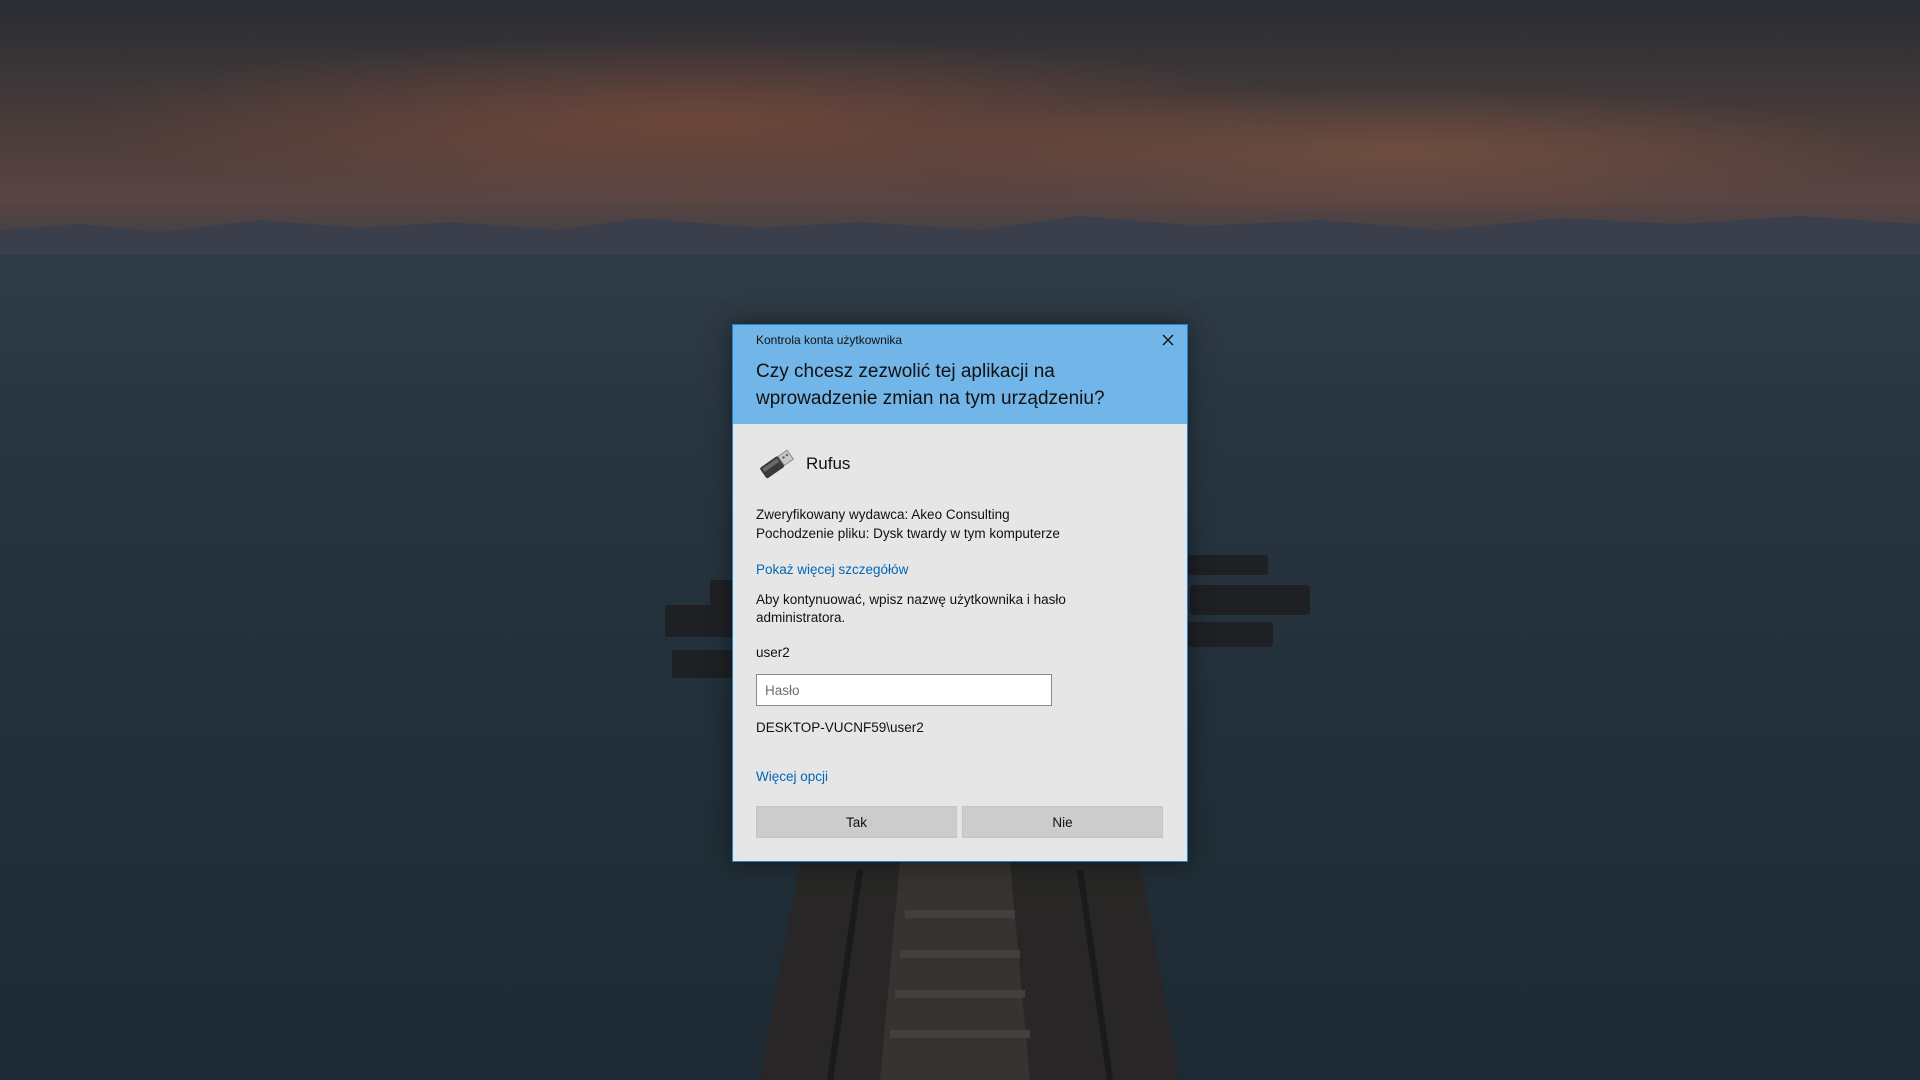 The image size is (1920, 1080). I want to click on close-button, so click(1168, 340).